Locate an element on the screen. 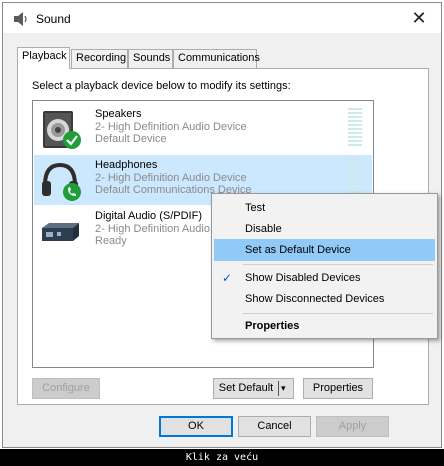  menu-item-show-disabled: ✓ Show Disabled Devices is located at coordinates (324, 278).